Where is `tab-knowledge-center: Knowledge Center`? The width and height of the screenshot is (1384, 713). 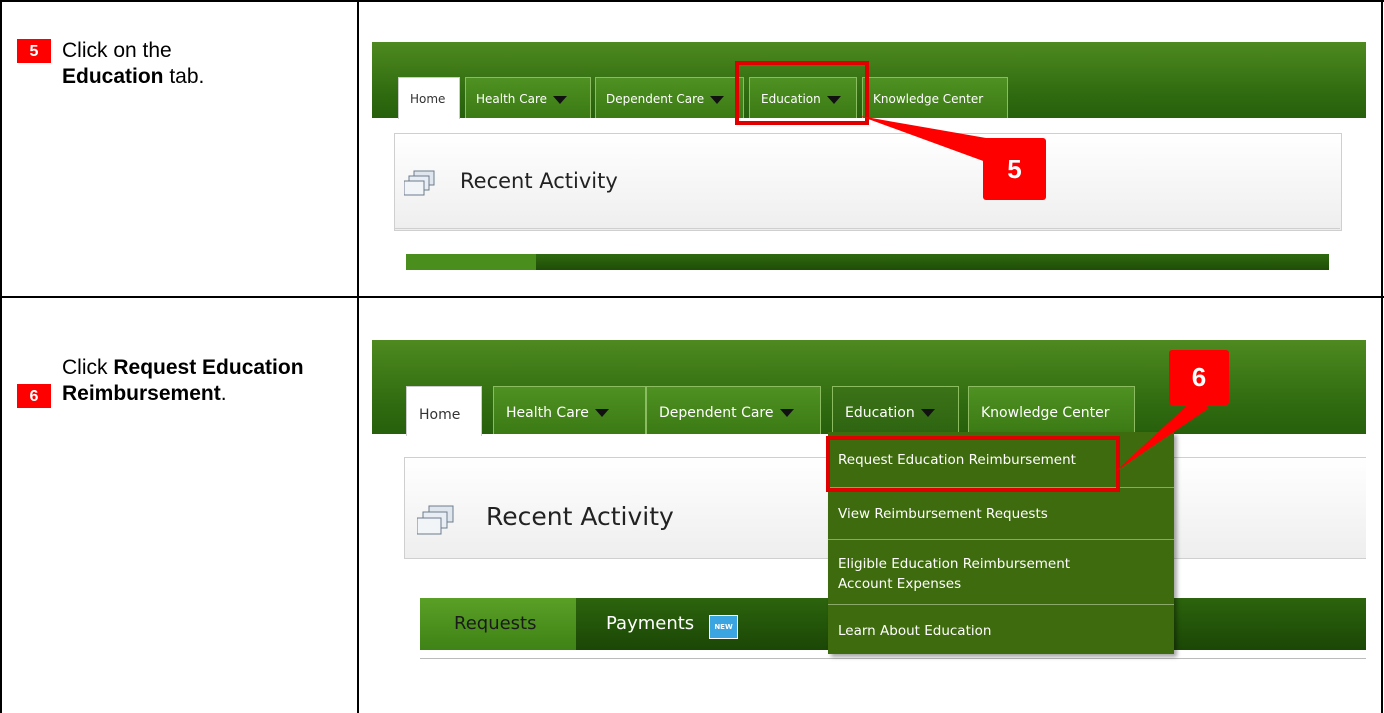 tab-knowledge-center: Knowledge Center is located at coordinates (1051, 410).